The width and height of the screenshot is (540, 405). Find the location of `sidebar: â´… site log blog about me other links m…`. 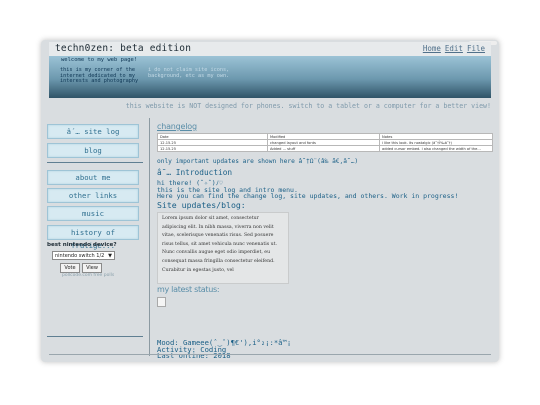

sidebar: â´… site log blog about me other links m… is located at coordinates (95, 240).